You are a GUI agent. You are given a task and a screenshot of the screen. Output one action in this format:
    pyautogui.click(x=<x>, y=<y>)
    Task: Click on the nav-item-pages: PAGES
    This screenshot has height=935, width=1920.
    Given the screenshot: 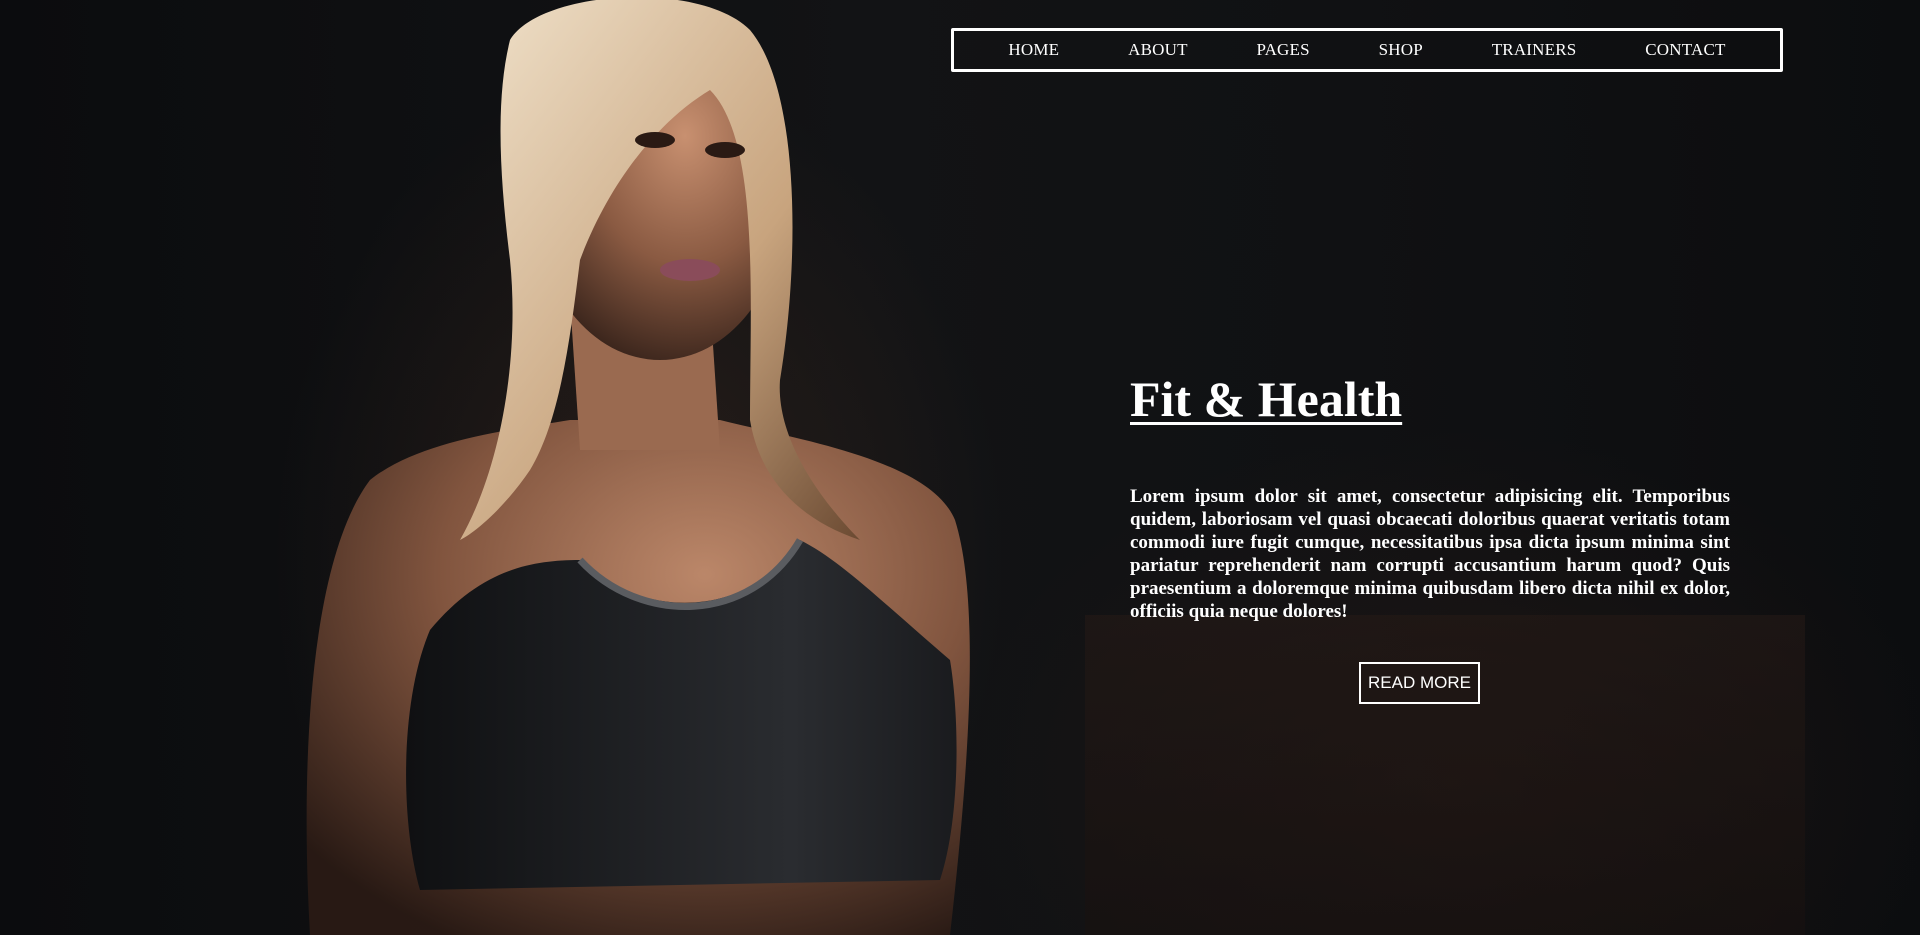 What is the action you would take?
    pyautogui.click(x=1282, y=50)
    